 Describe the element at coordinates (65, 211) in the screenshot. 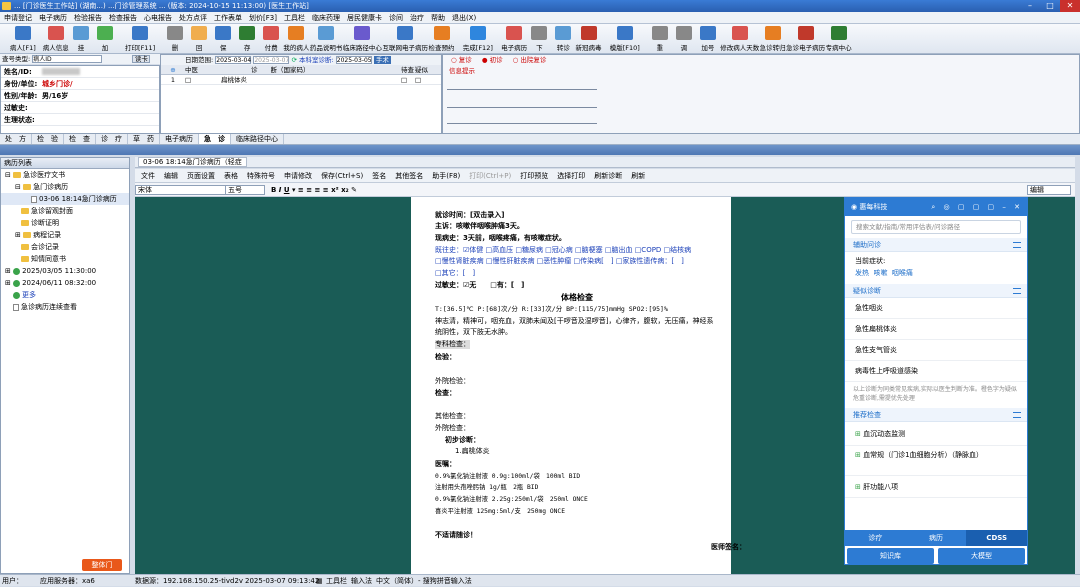

I see `tree-item: 急诊留观封面` at that location.